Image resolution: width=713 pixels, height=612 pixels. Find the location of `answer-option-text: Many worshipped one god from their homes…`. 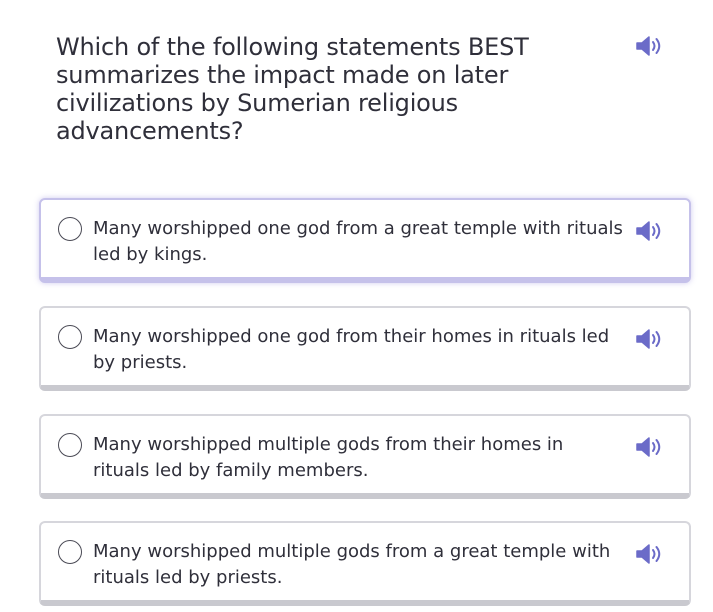

answer-option-text: Many worshipped one god from their homes… is located at coordinates (351, 349).